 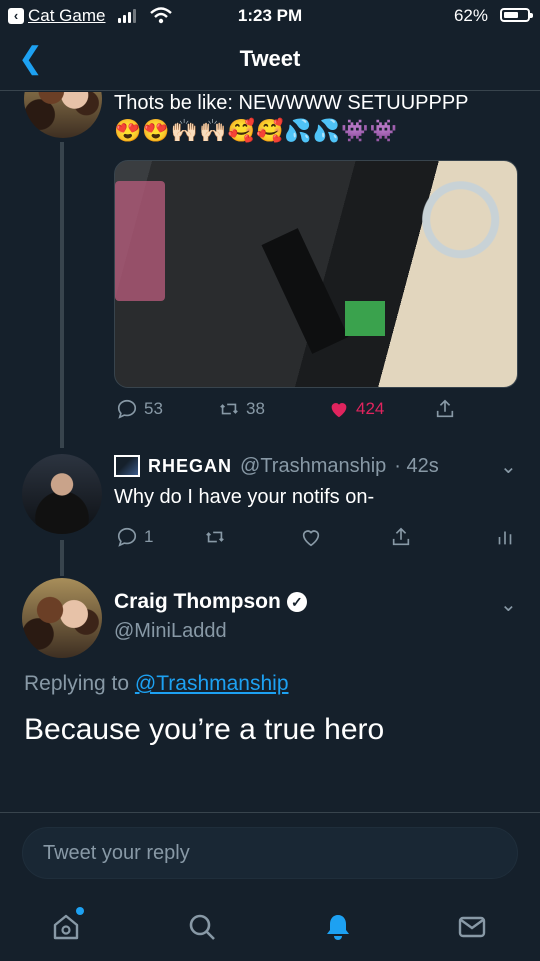 What do you see at coordinates (256, 130) in the screenshot?
I see `tweet-emojis: 😍😍🙌🏻🙌🏻🥰🥰💦💦👾👾` at bounding box center [256, 130].